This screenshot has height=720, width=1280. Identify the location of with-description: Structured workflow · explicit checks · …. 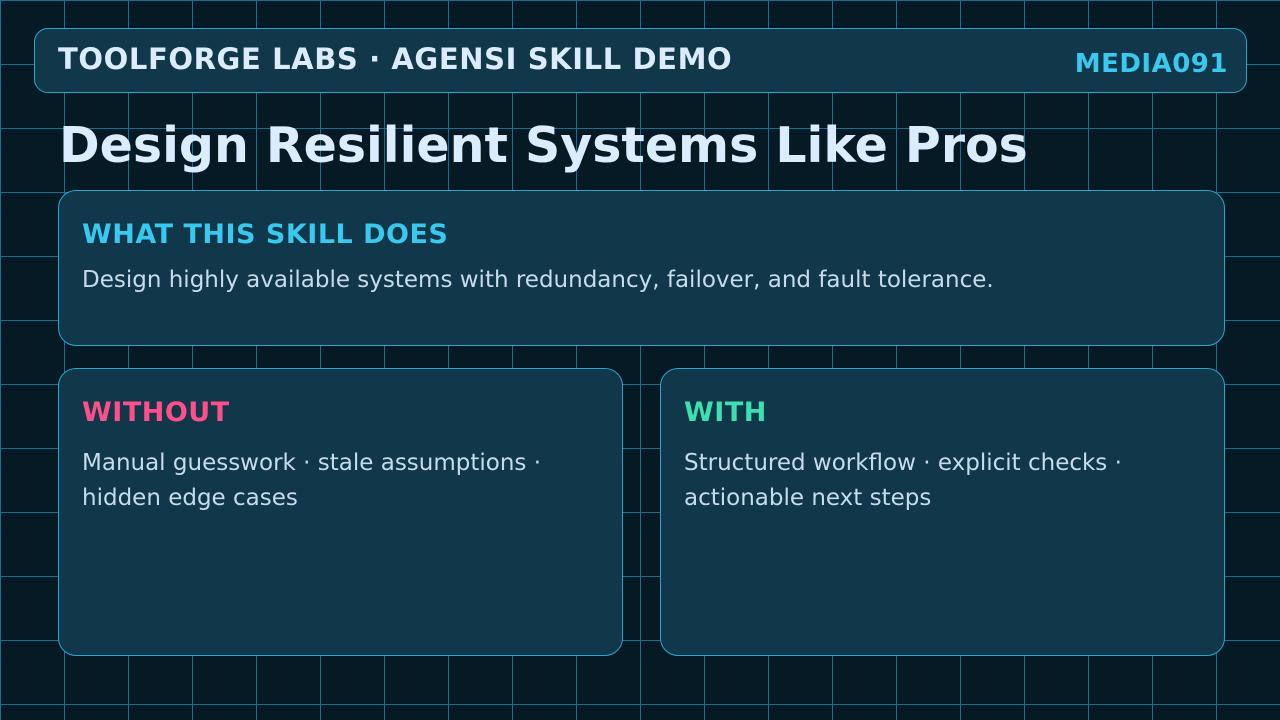
(903, 480).